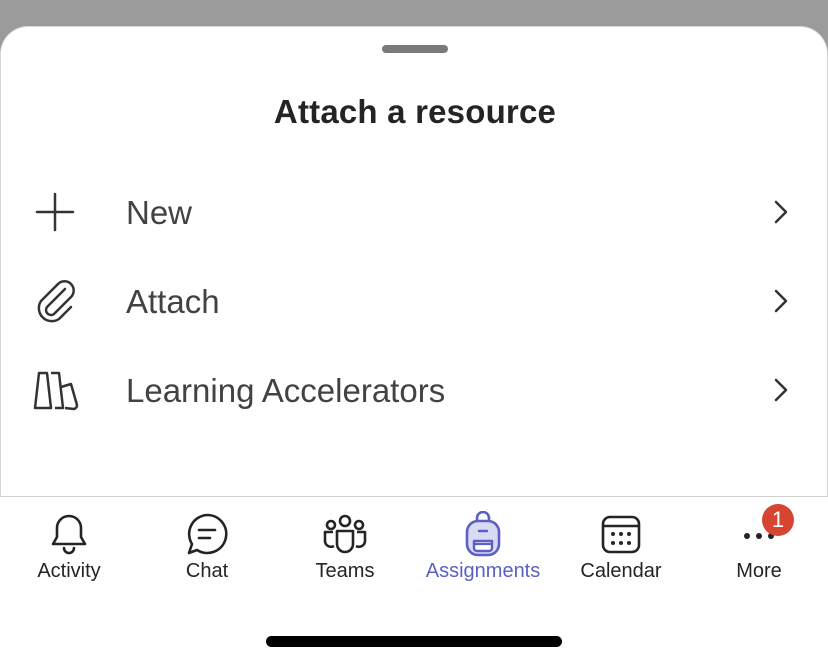  What do you see at coordinates (483, 534) in the screenshot?
I see `backpack-icon` at bounding box center [483, 534].